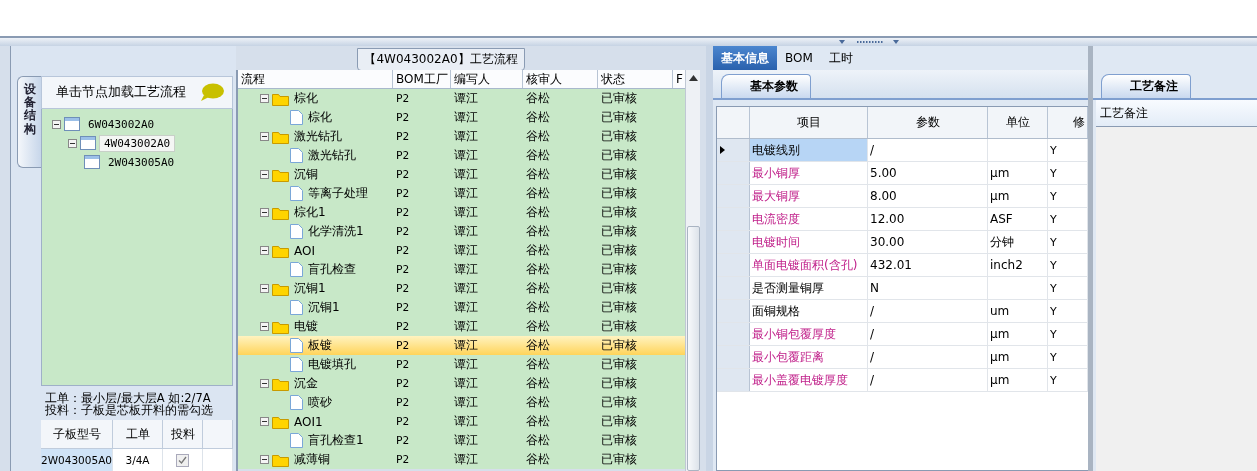 This screenshot has width=1257, height=471. What do you see at coordinates (461, 440) in the screenshot?
I see `process-row: 盲孔检查1 P2 谭江 谷松 已审核` at bounding box center [461, 440].